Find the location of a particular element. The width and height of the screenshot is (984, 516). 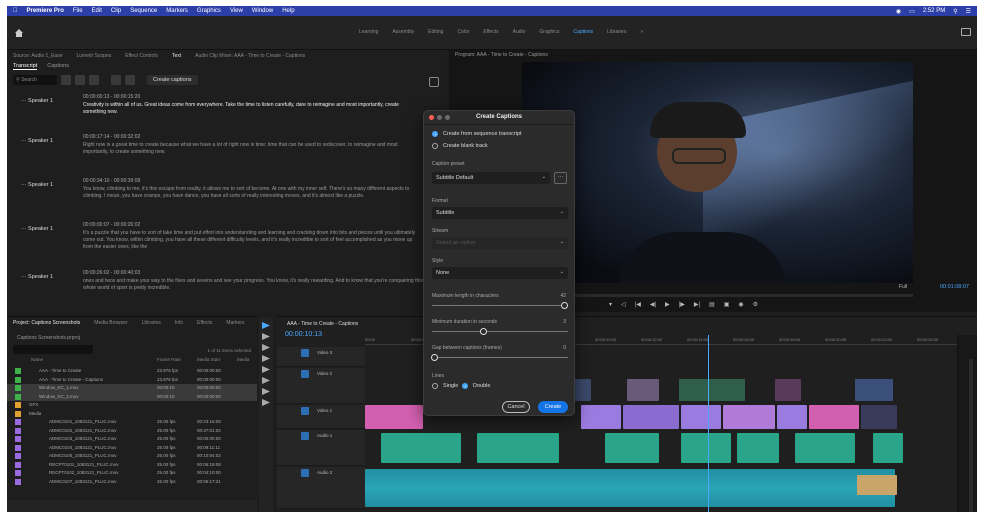

slip-tool-icon is located at coordinates (266, 369).